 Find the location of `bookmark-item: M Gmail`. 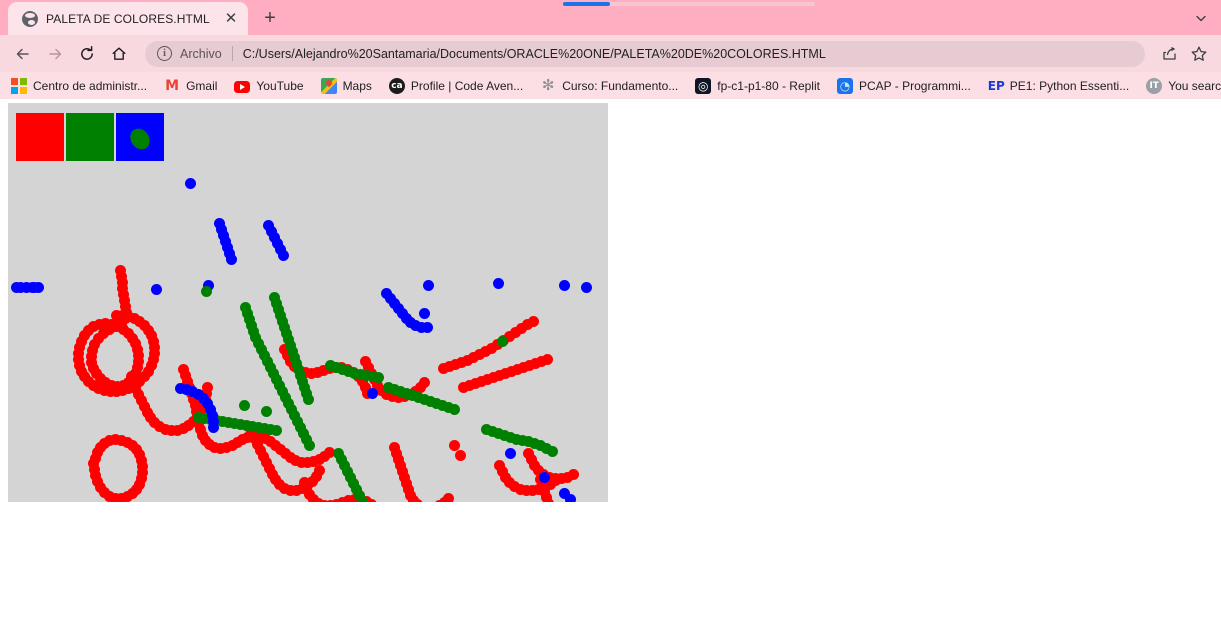

bookmark-item: M Gmail is located at coordinates (194, 86).